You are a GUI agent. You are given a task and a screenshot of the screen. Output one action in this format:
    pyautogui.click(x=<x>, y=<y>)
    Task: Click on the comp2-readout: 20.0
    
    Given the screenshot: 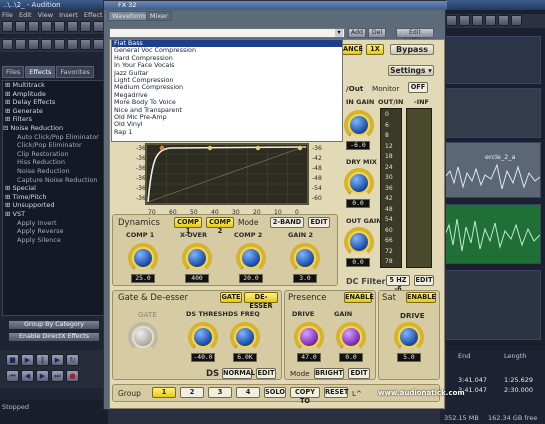 What is the action you would take?
    pyautogui.click(x=251, y=278)
    